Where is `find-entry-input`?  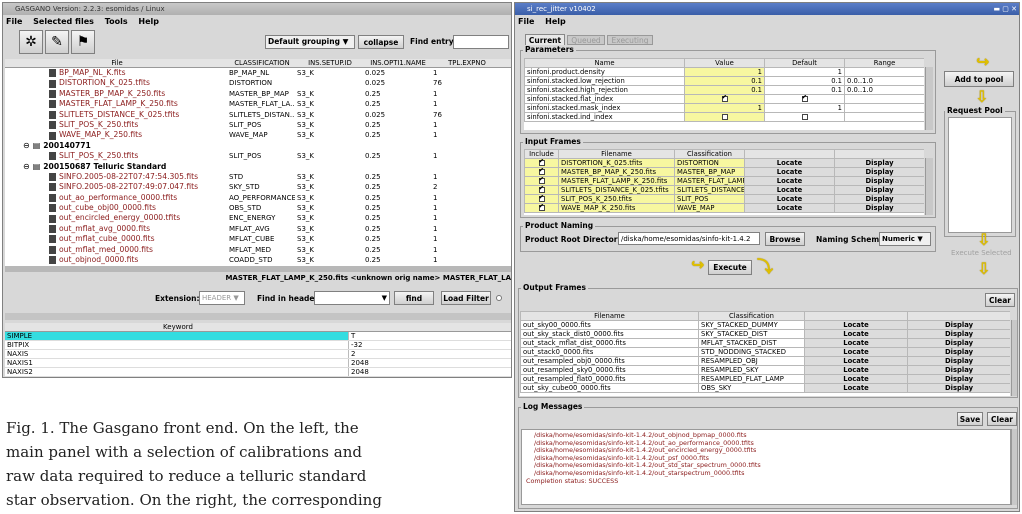
find-entry-input is located at coordinates (481, 42).